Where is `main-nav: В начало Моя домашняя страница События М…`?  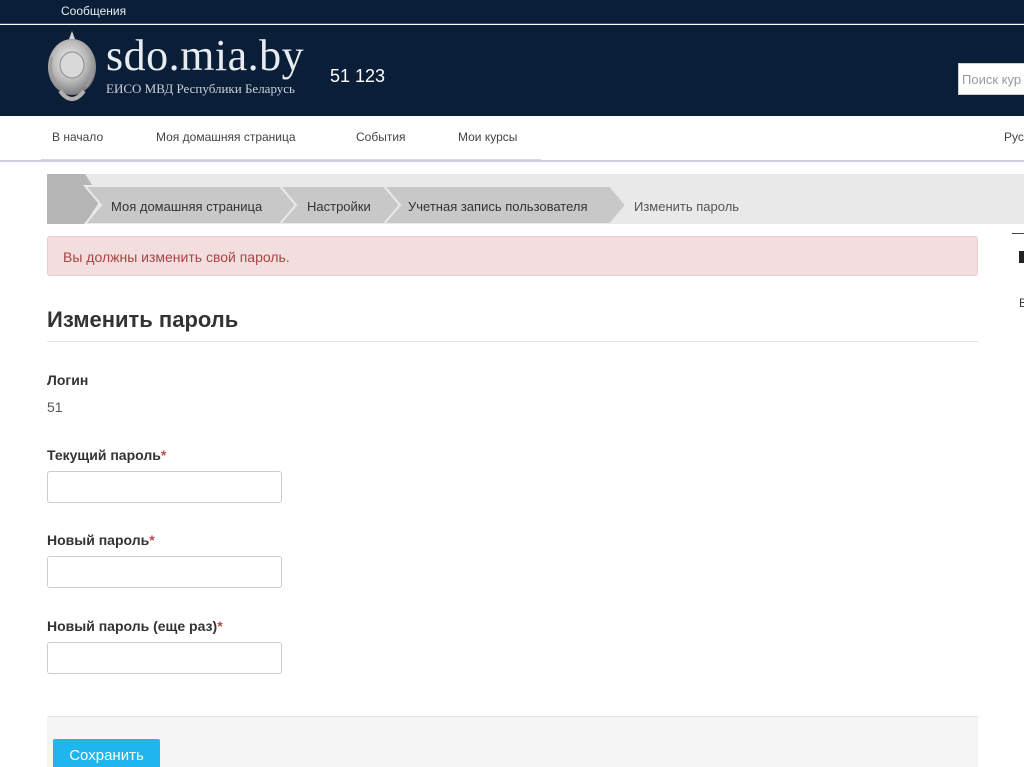
main-nav: В начало Моя домашняя страница События М… is located at coordinates (512, 139).